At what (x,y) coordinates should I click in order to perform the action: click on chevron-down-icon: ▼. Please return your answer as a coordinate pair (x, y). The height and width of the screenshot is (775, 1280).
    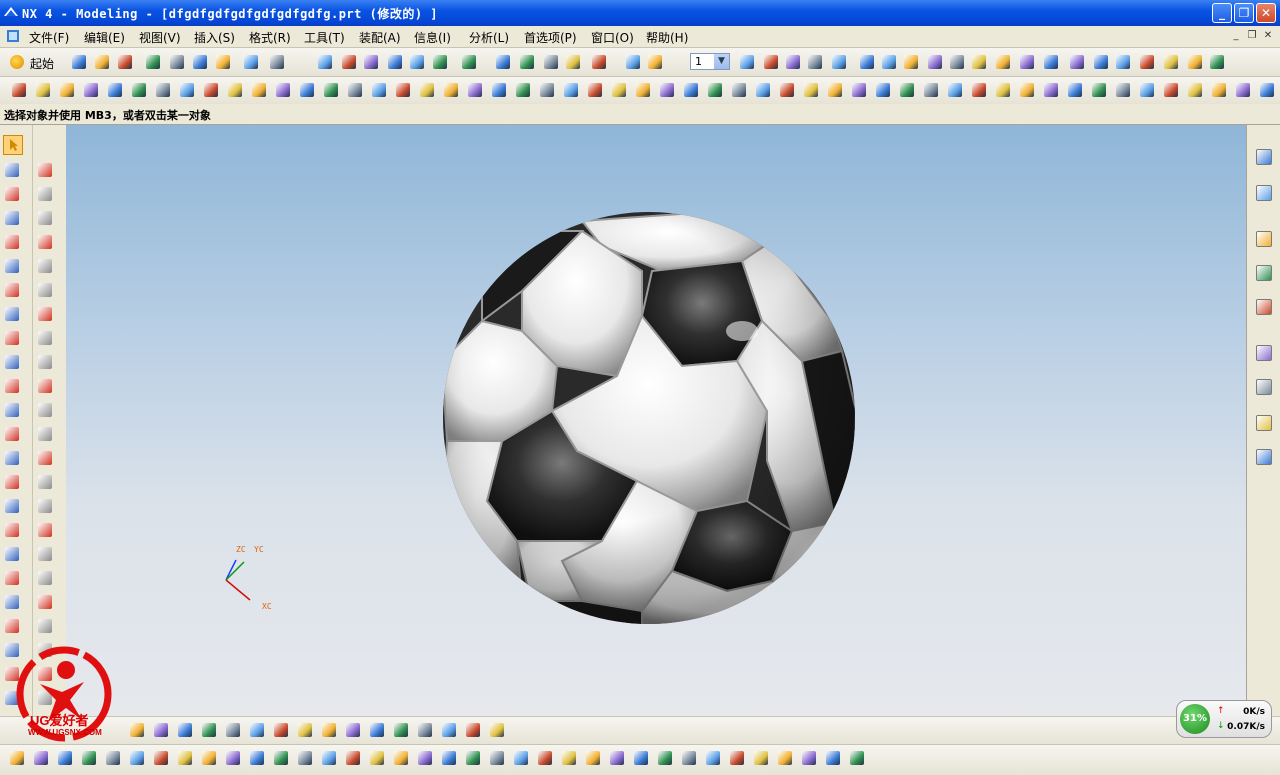
    Looking at the image, I should click on (721, 61).